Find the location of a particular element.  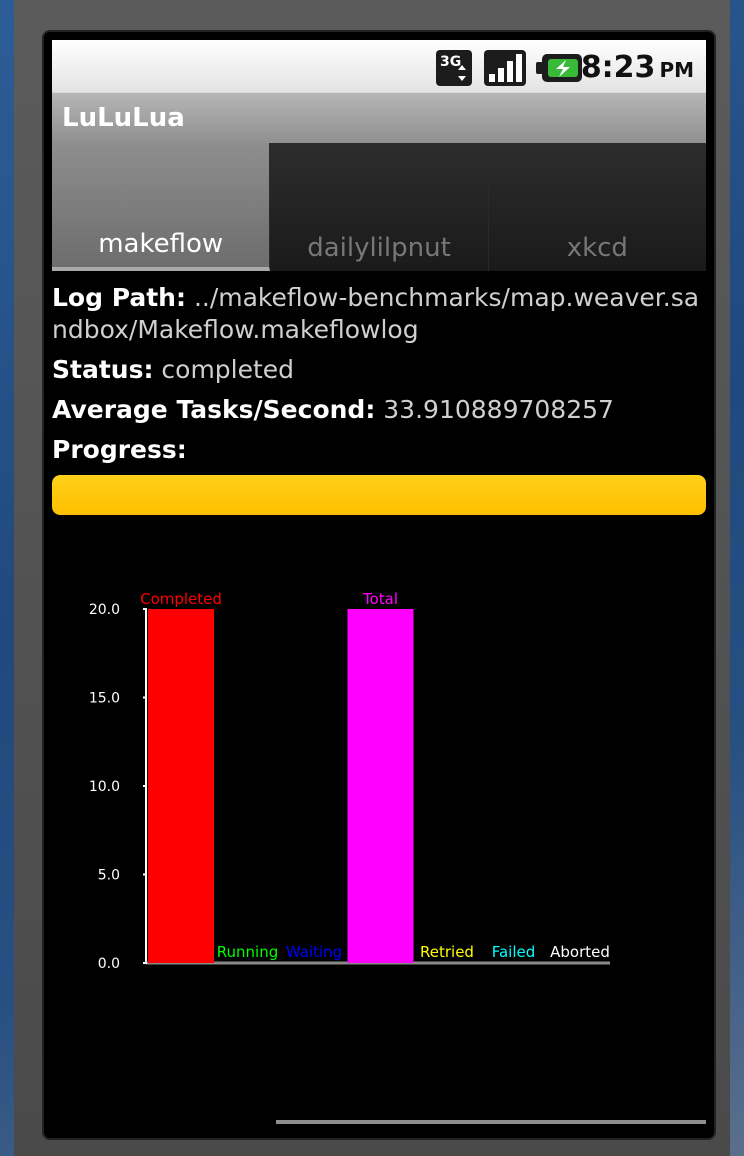

avg-tasks-value: 33.910889708257 is located at coordinates (498, 409).